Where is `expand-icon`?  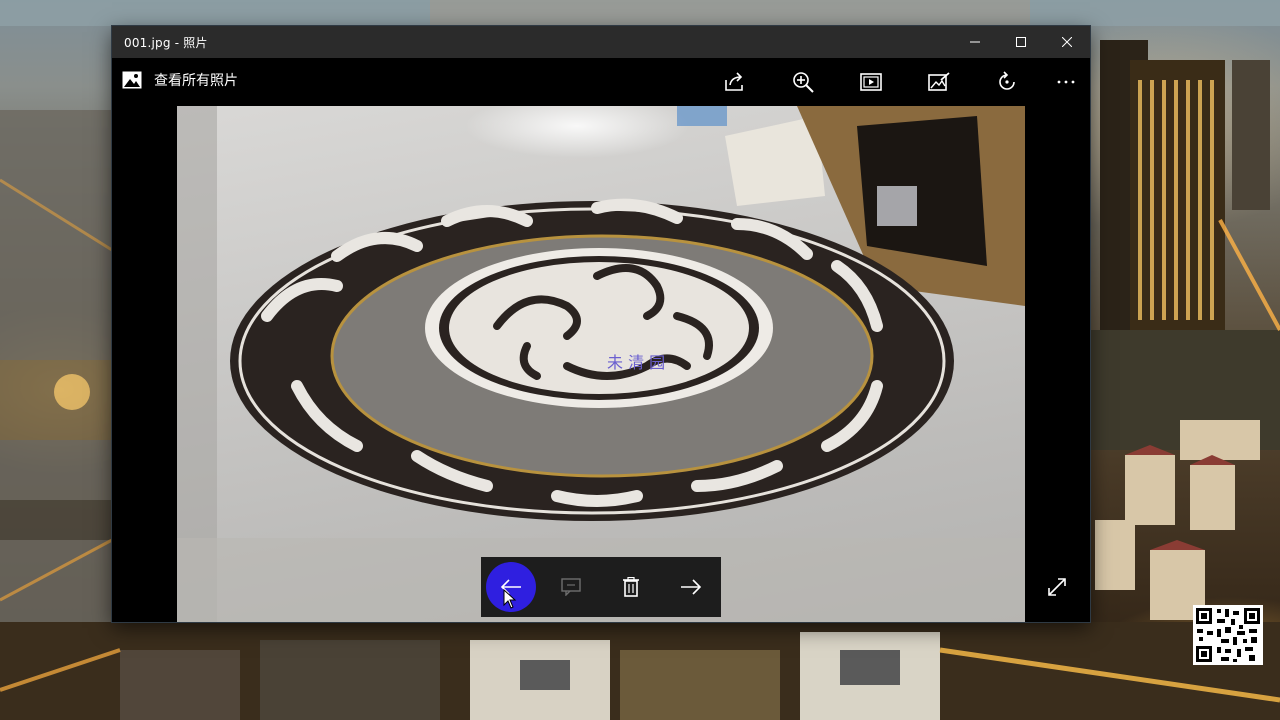
expand-icon is located at coordinates (1057, 587).